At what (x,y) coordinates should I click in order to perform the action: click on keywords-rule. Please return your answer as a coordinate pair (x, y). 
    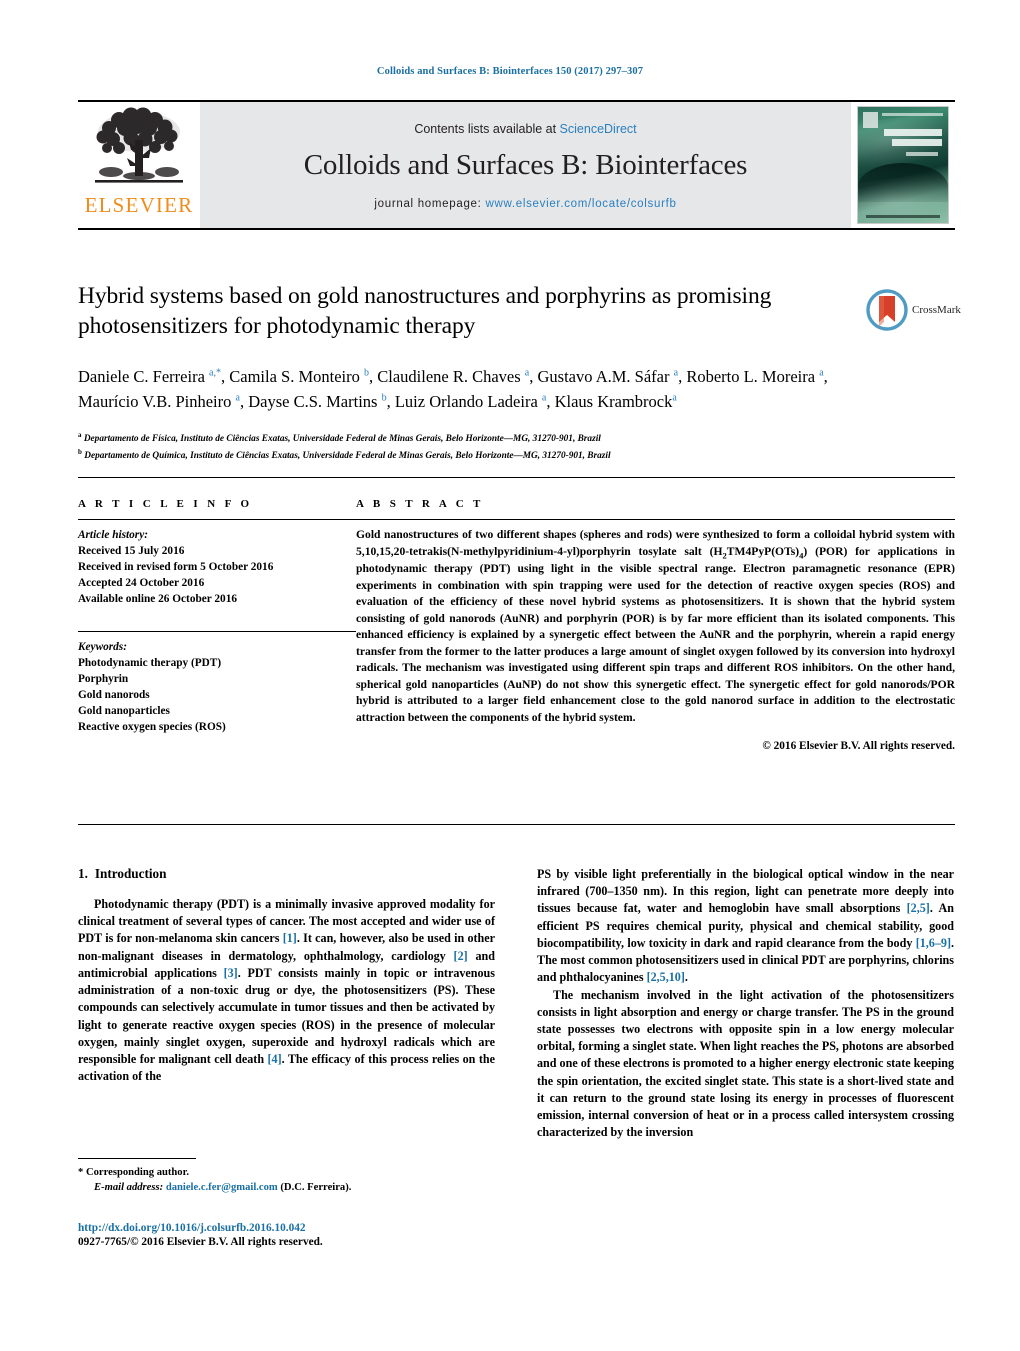
    Looking at the image, I should click on (217, 632).